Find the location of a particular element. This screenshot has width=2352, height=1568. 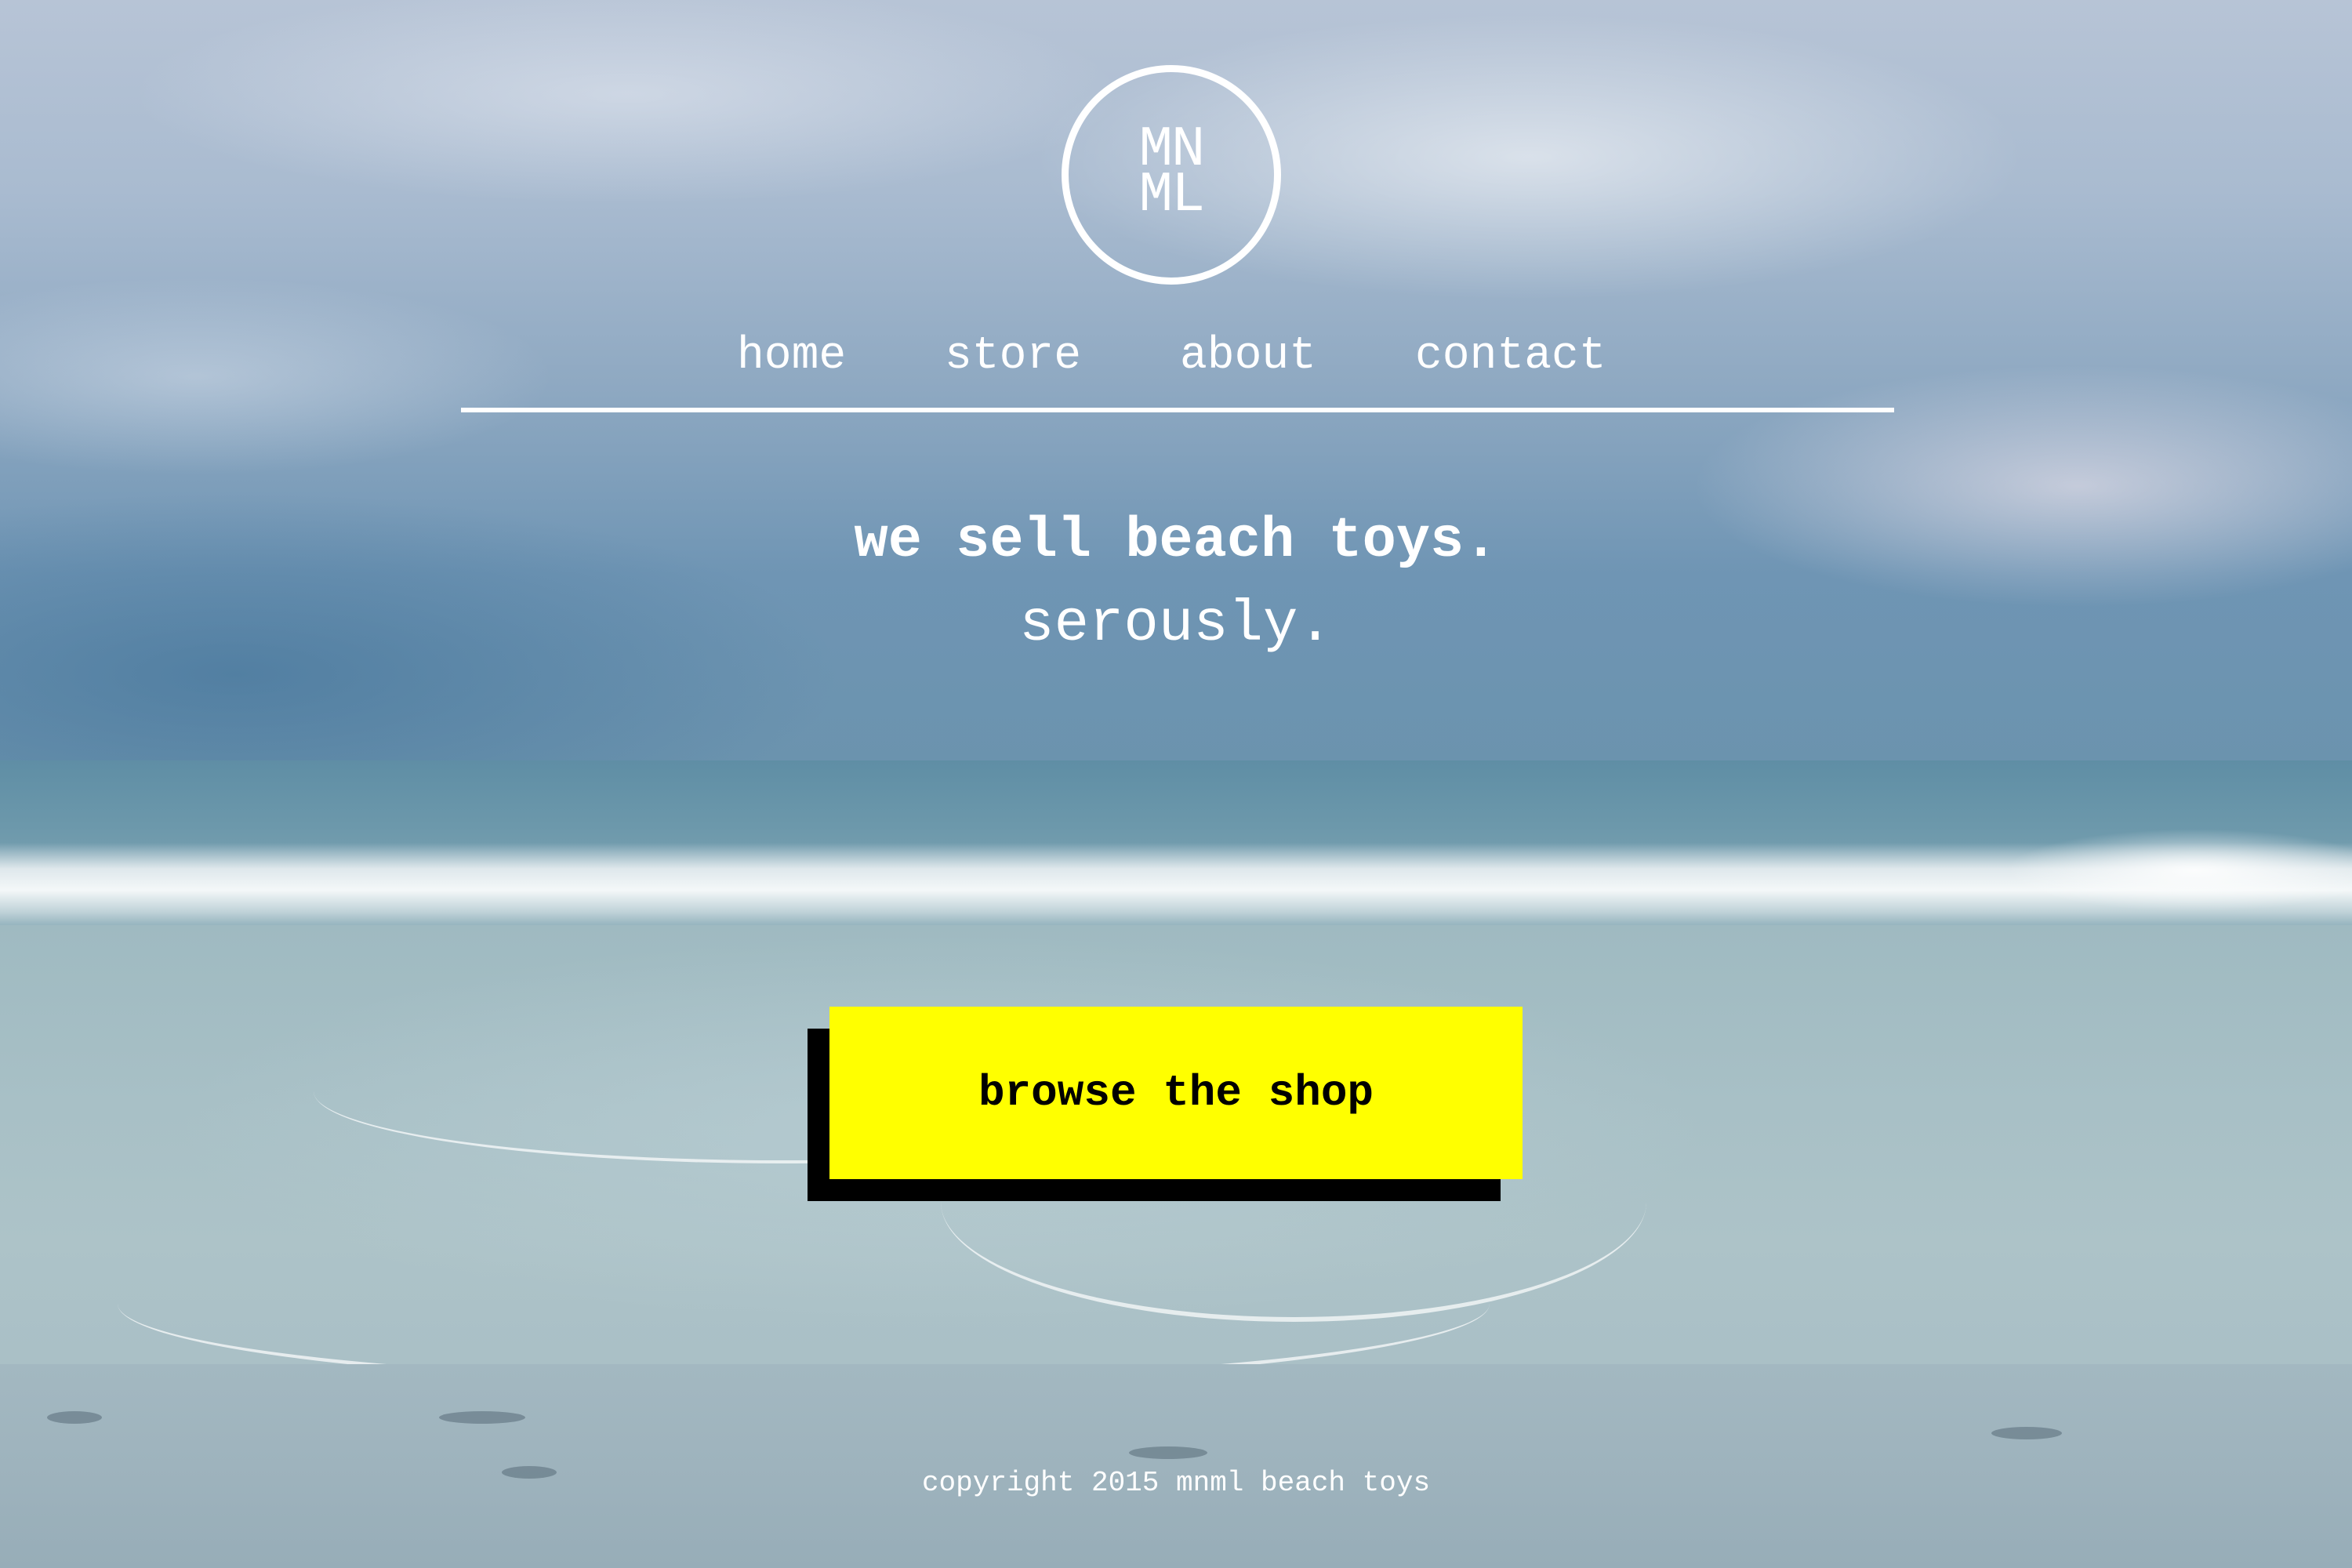

footer-copyright: copyright 2015 mnml beach toys is located at coordinates (1176, 1483).